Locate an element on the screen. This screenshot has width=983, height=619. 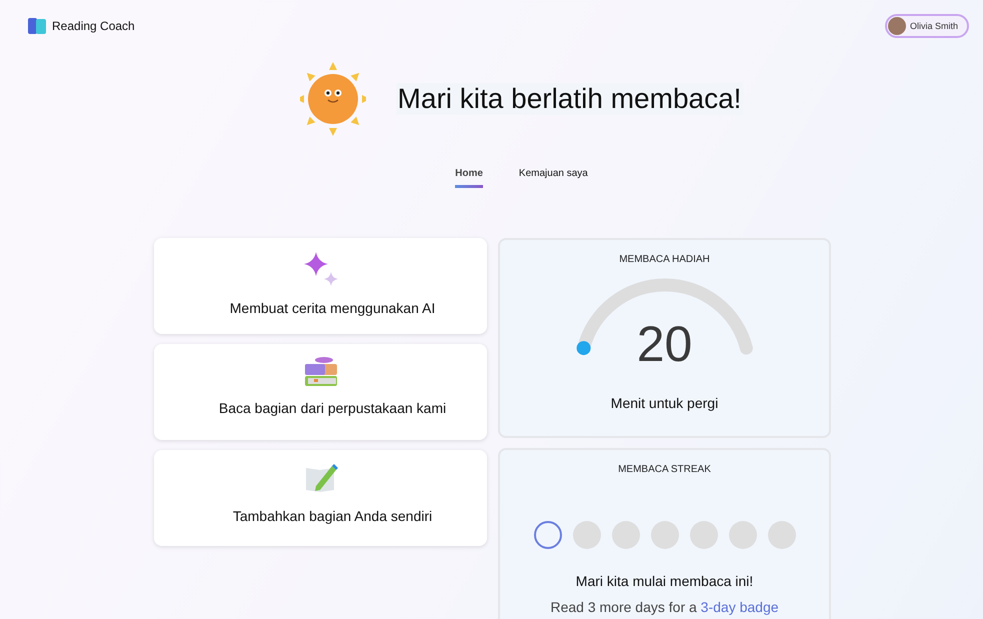
card-title: MEMBACA STREAK is located at coordinates (664, 469).